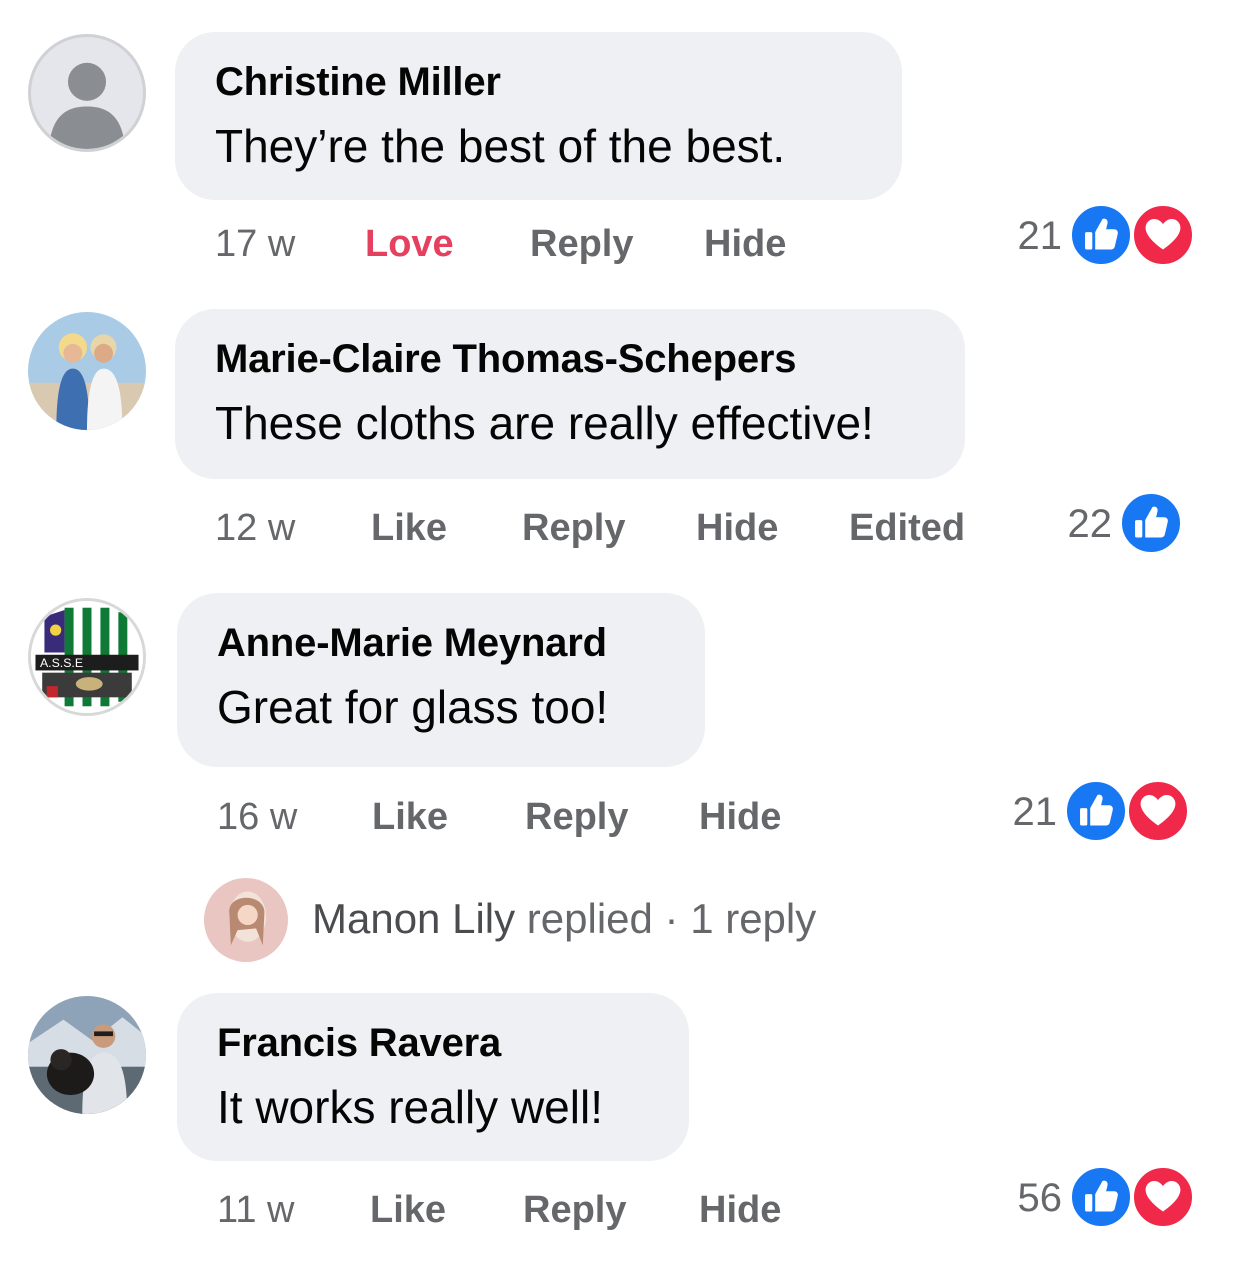  What do you see at coordinates (413, 707) in the screenshot?
I see `comment-text: Great for glass too!` at bounding box center [413, 707].